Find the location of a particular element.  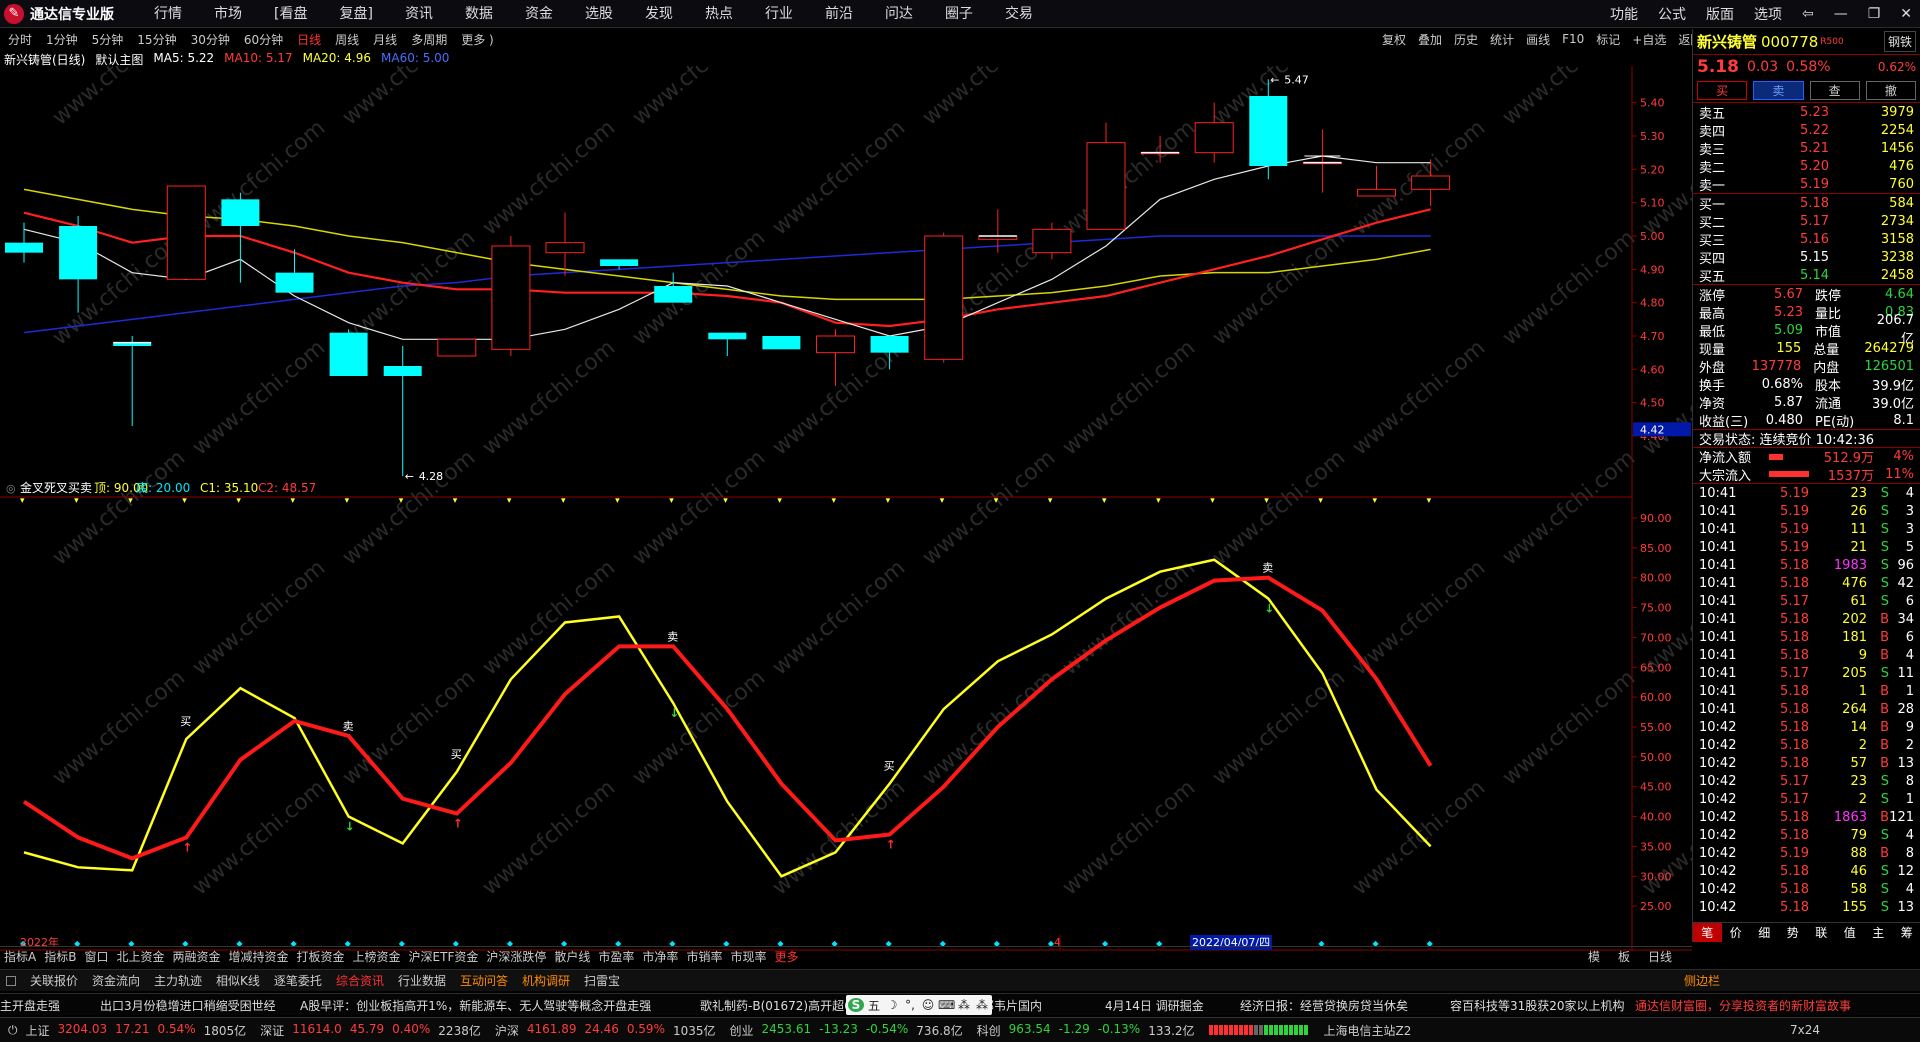

ime-toolbar: S 五 ☽ °, ☺ ⌨ ⁂ ⁂ is located at coordinates (919, 1005).